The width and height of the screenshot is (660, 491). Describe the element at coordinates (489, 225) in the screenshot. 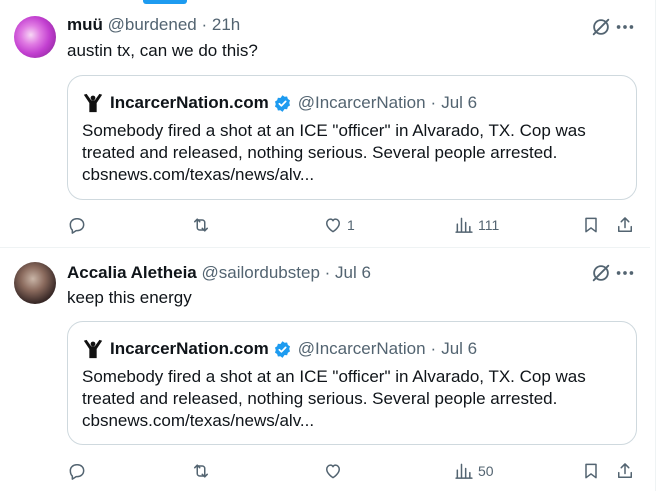

I see `view-count: 111` at that location.